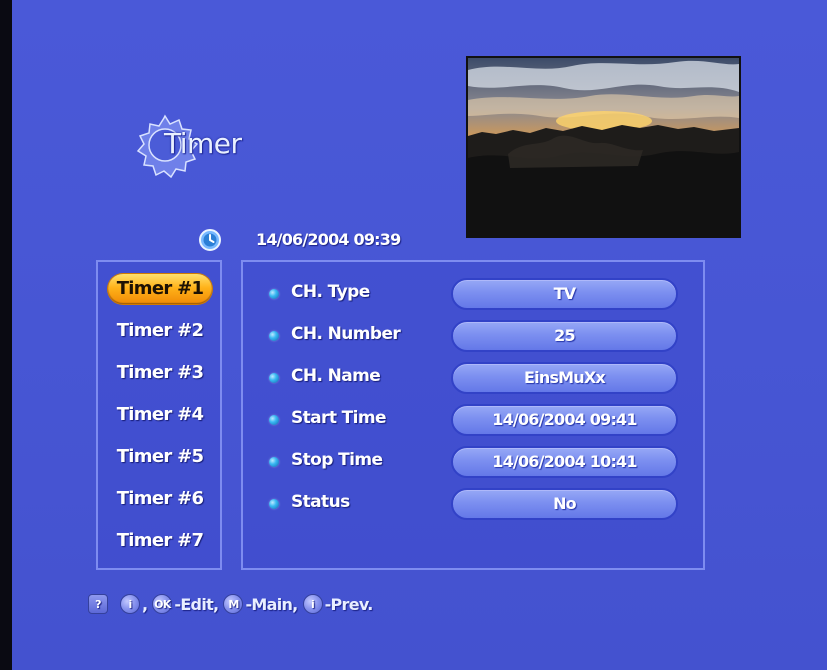  Describe the element at coordinates (349, 604) in the screenshot. I see `help-prev-text: -Prev.` at that location.